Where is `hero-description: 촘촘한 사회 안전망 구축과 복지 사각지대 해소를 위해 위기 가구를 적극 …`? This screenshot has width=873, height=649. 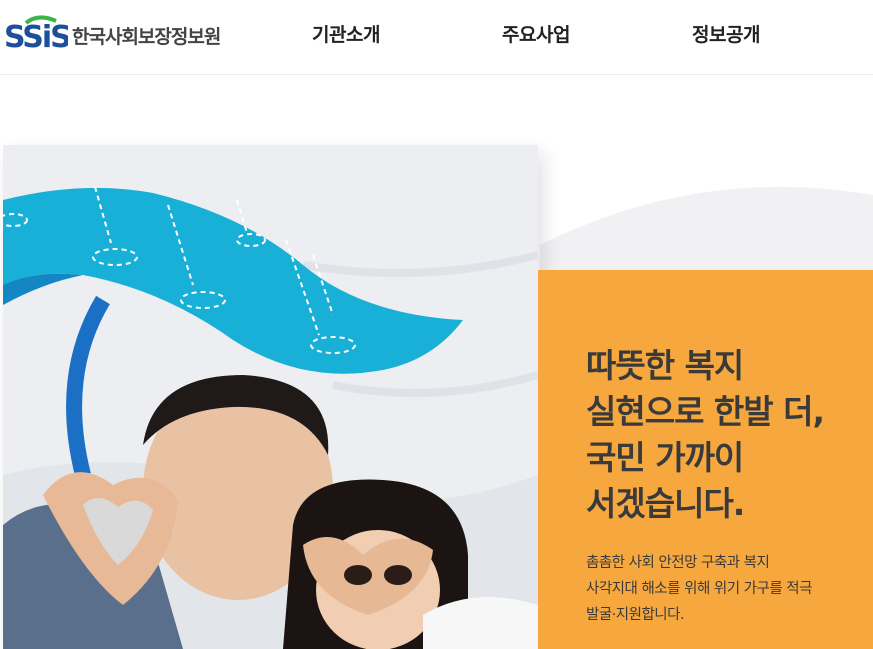
hero-description: 촘촘한 사회 안전망 구축과 복지 사각지대 해소를 위해 위기 가구를 적극 … is located at coordinates (726, 589).